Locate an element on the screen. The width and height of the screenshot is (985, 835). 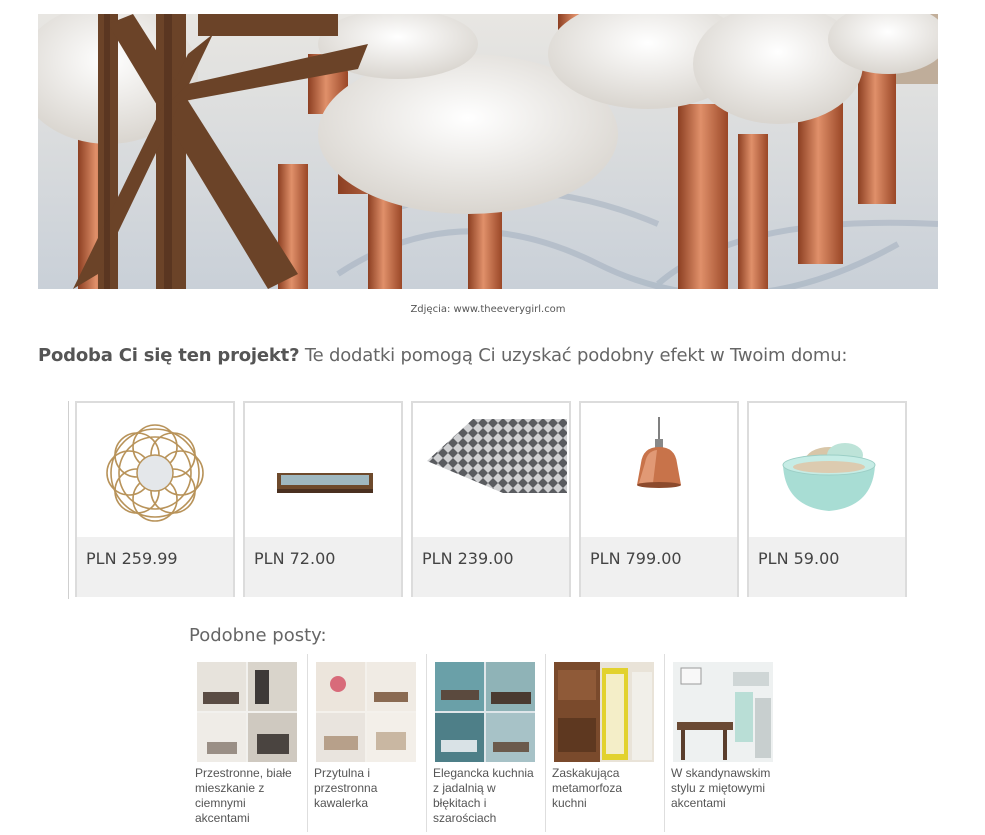
product-card: PLN 59.00 is located at coordinates (827, 499).